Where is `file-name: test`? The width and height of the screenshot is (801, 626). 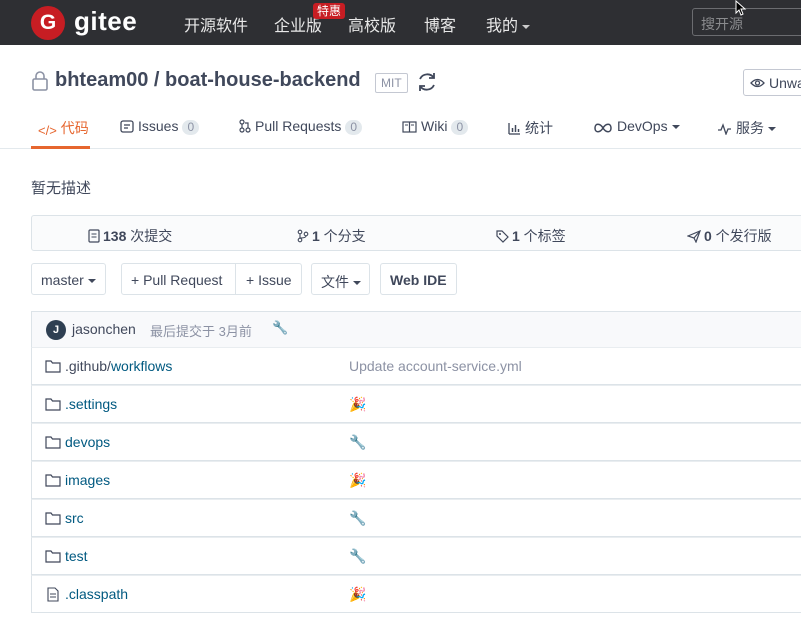 file-name: test is located at coordinates (76, 556).